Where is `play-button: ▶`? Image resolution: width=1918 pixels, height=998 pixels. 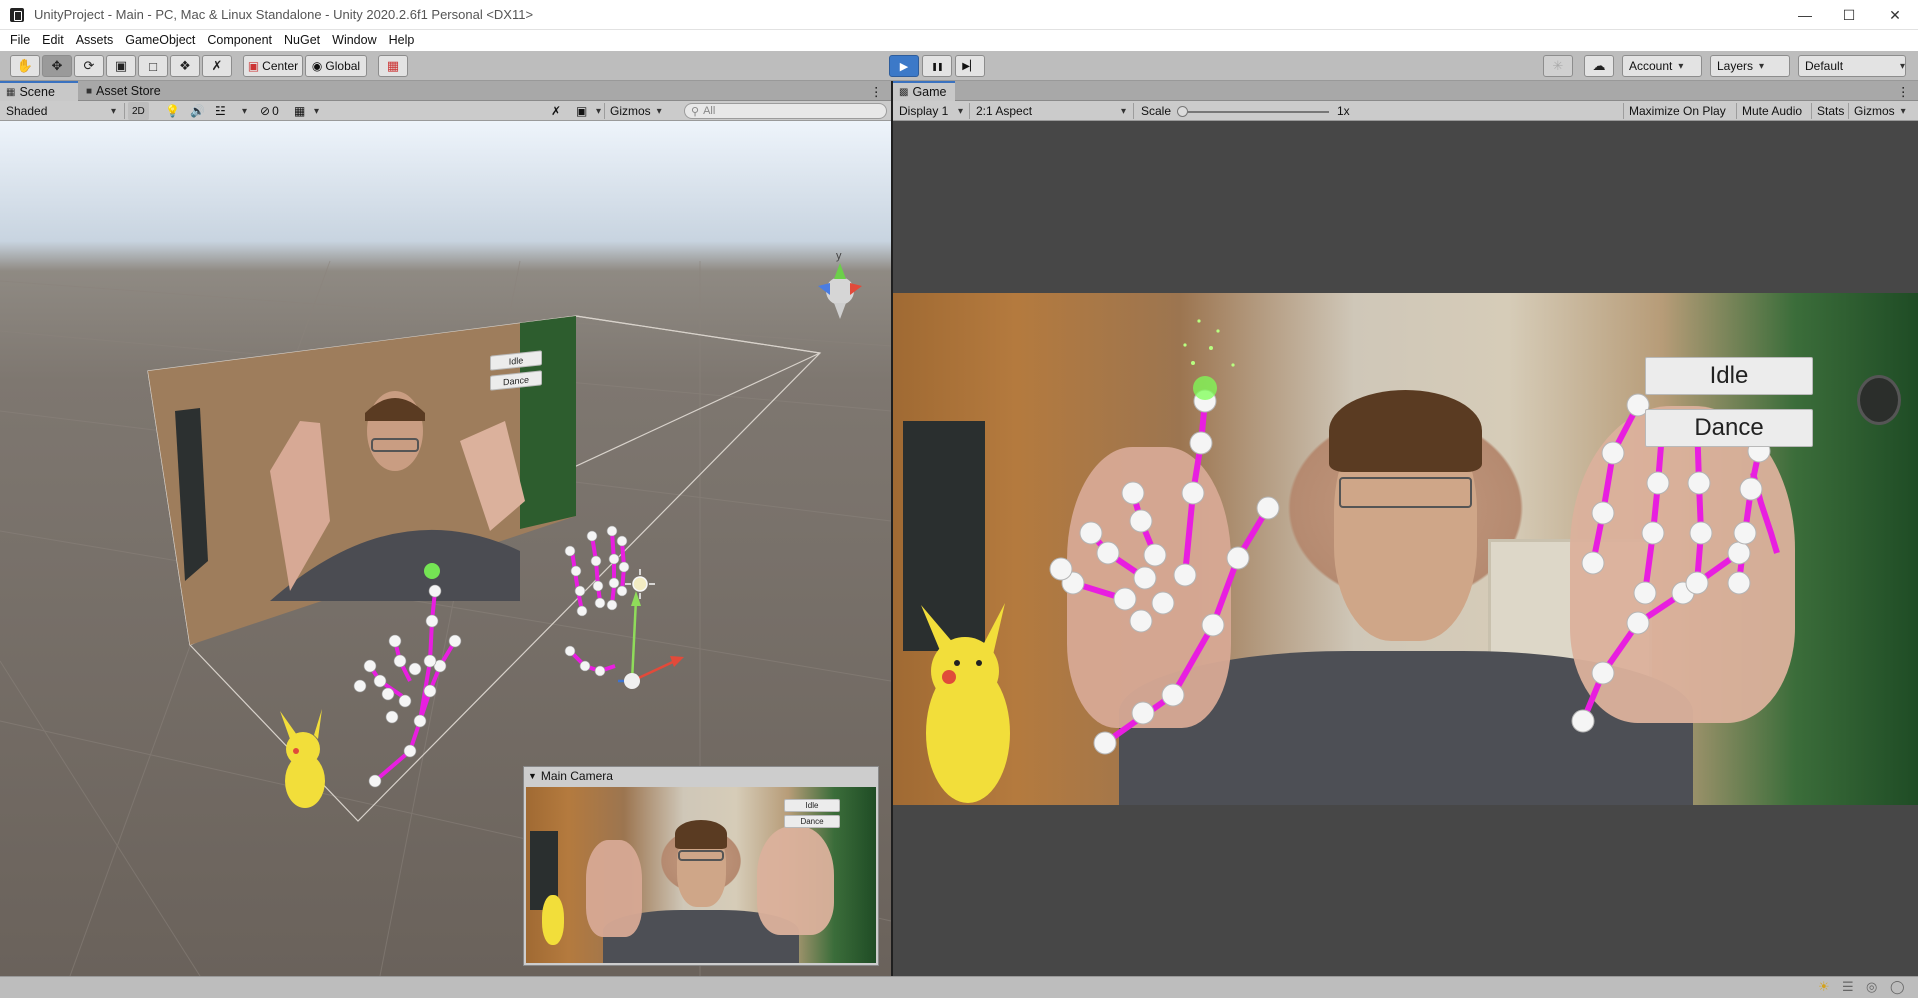
play-button: ▶ is located at coordinates (904, 66).